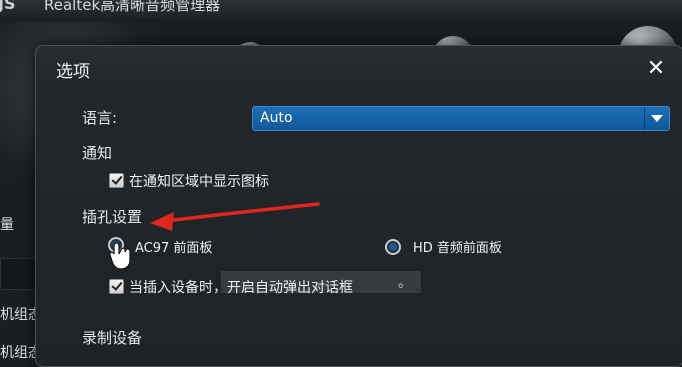 This screenshot has width=682, height=367. Describe the element at coordinates (214, 236) in the screenshot. I see `annotation-arrow` at that location.